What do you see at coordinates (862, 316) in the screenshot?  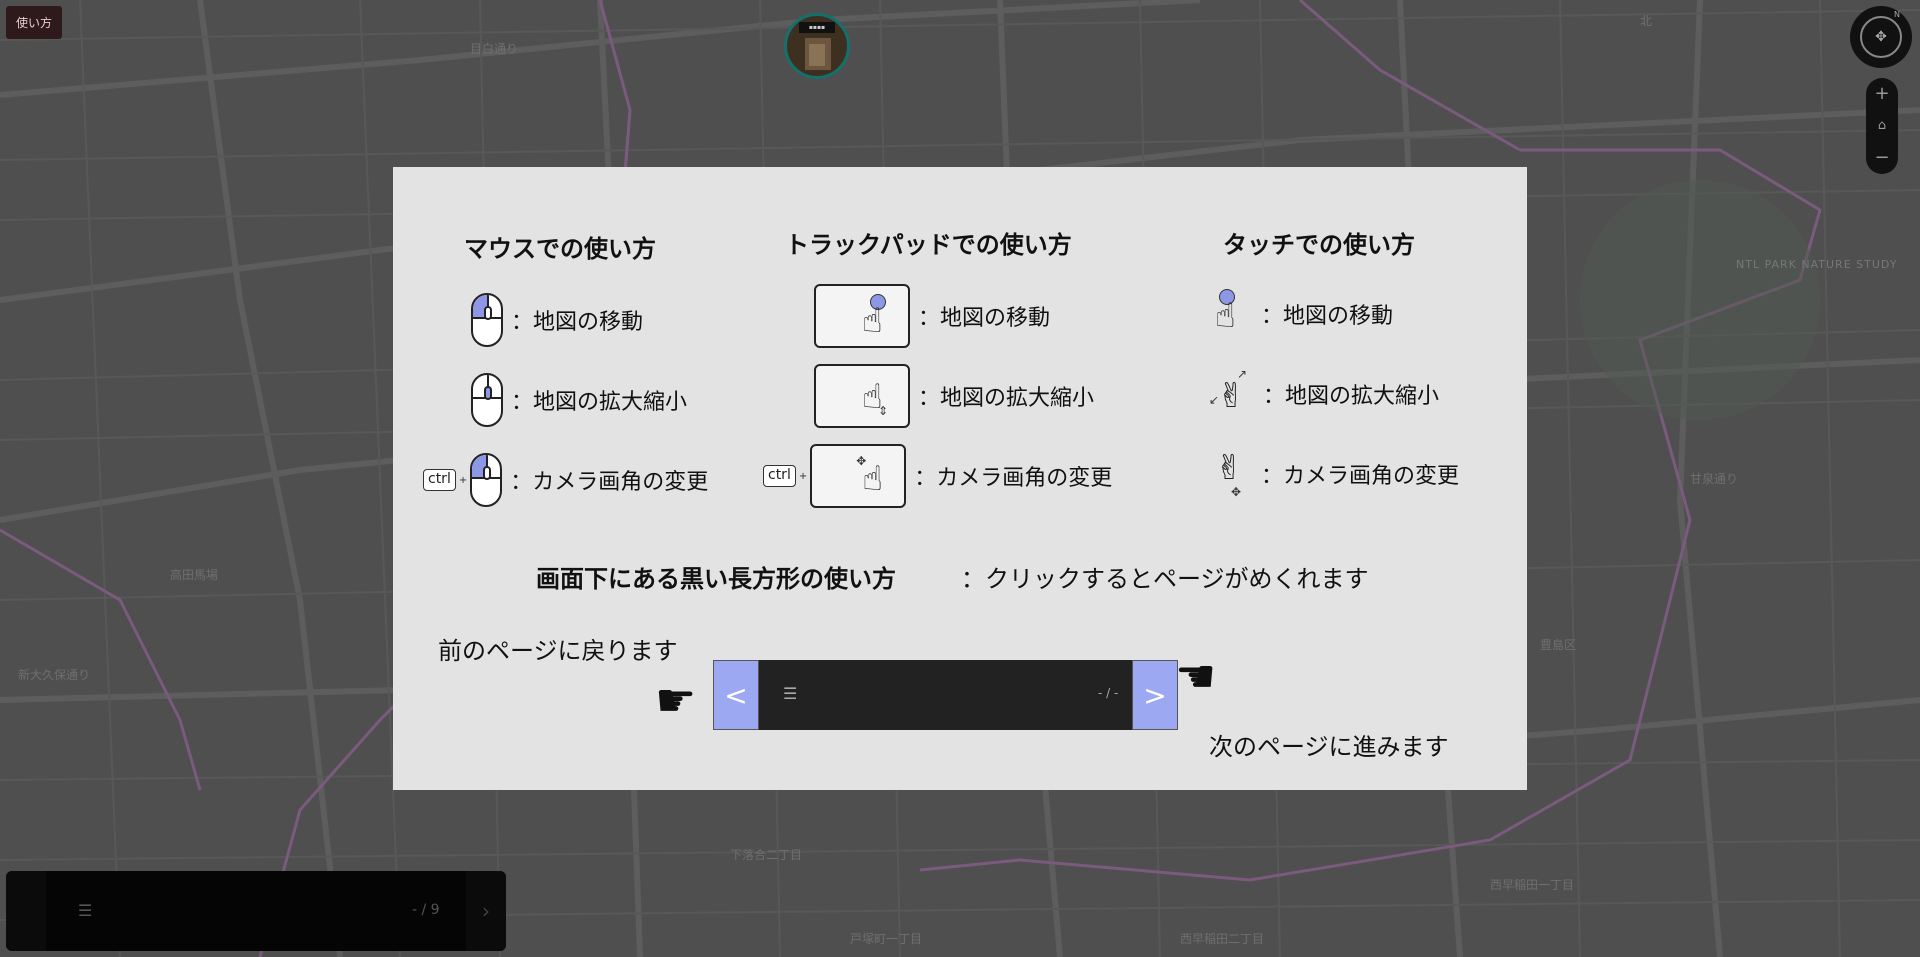 I see `trackpad-tap-icon: ☝` at bounding box center [862, 316].